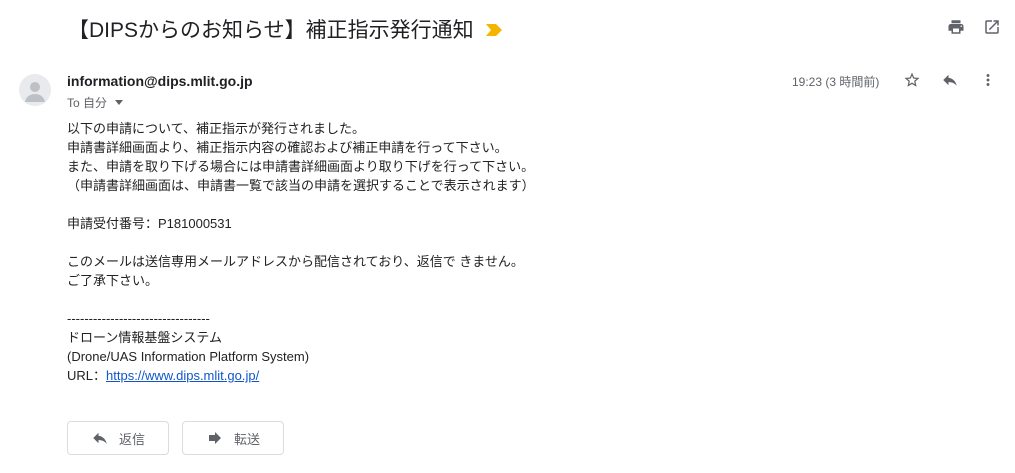 The image size is (1015, 473). I want to click on important-marker-icon, so click(493, 29).